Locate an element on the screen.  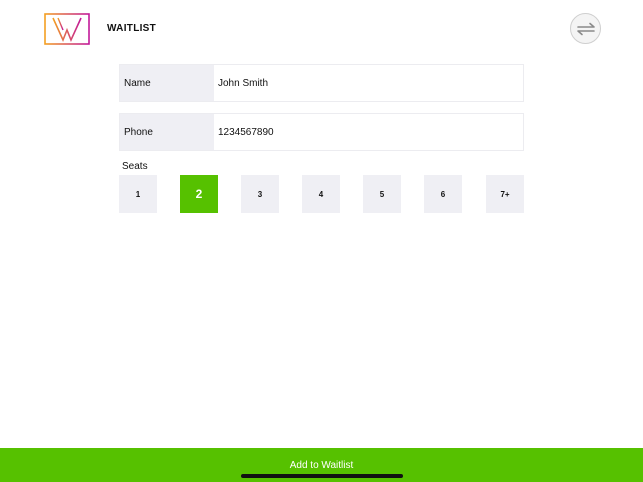
seat-option-7-plus: 7+ is located at coordinates (505, 194).